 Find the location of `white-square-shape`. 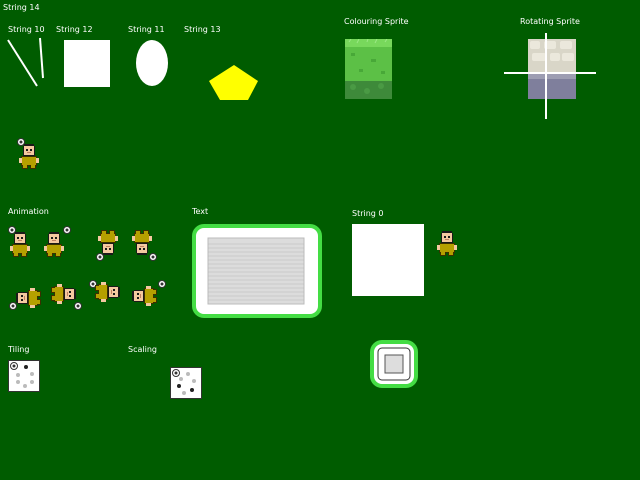

white-square-shape is located at coordinates (87, 63).